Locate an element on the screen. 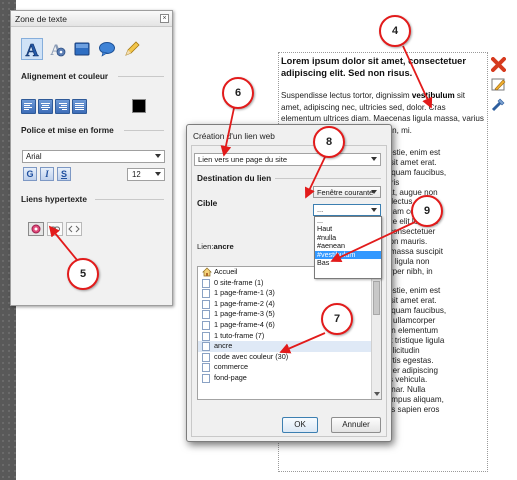 Image resolution: width=517 pixels, height=480 pixels. list-item-label: 1 page-frame-1 (3) is located at coordinates (244, 293).